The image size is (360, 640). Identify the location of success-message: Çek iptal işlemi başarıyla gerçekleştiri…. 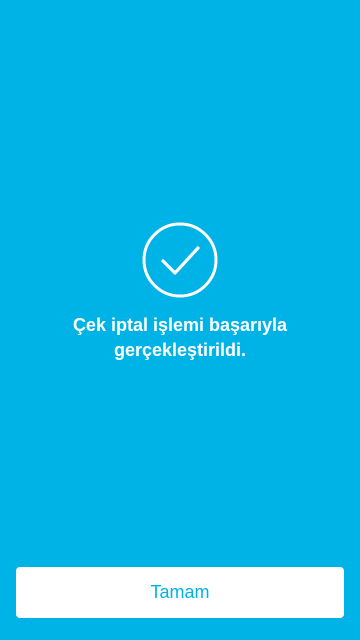
(180, 337).